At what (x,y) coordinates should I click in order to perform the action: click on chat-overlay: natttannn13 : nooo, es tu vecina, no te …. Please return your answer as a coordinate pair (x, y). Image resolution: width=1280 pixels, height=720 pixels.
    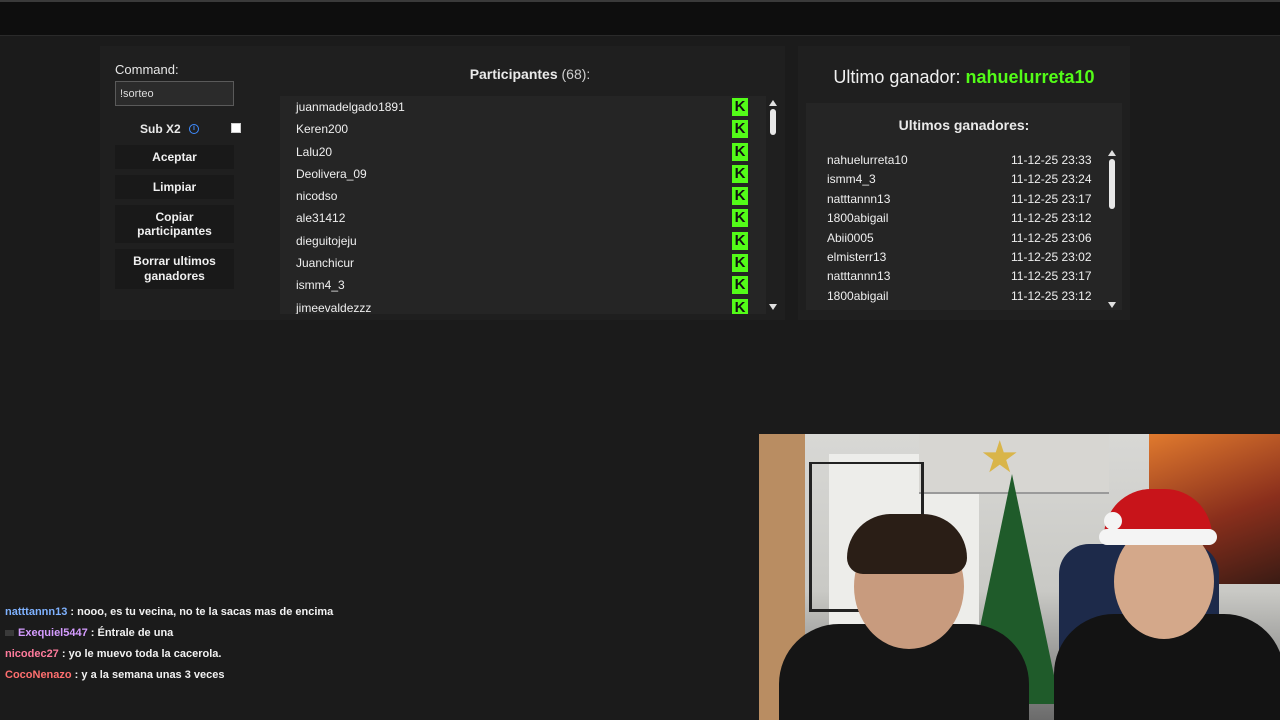
    Looking at the image, I should click on (375, 648).